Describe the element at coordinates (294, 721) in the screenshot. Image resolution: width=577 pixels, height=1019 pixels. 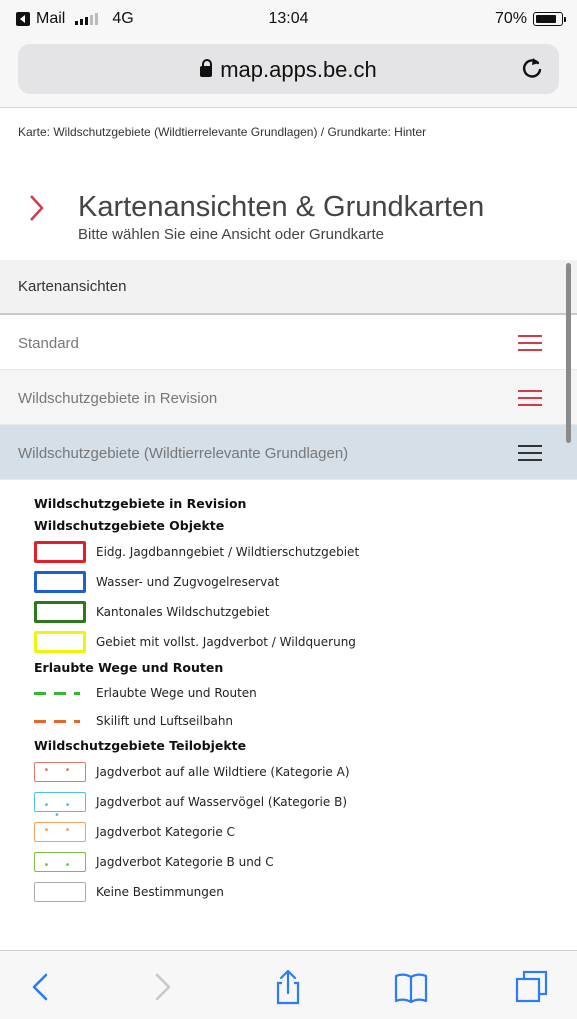
I see `legend-item: Skilift und Luftseilbahn` at that location.